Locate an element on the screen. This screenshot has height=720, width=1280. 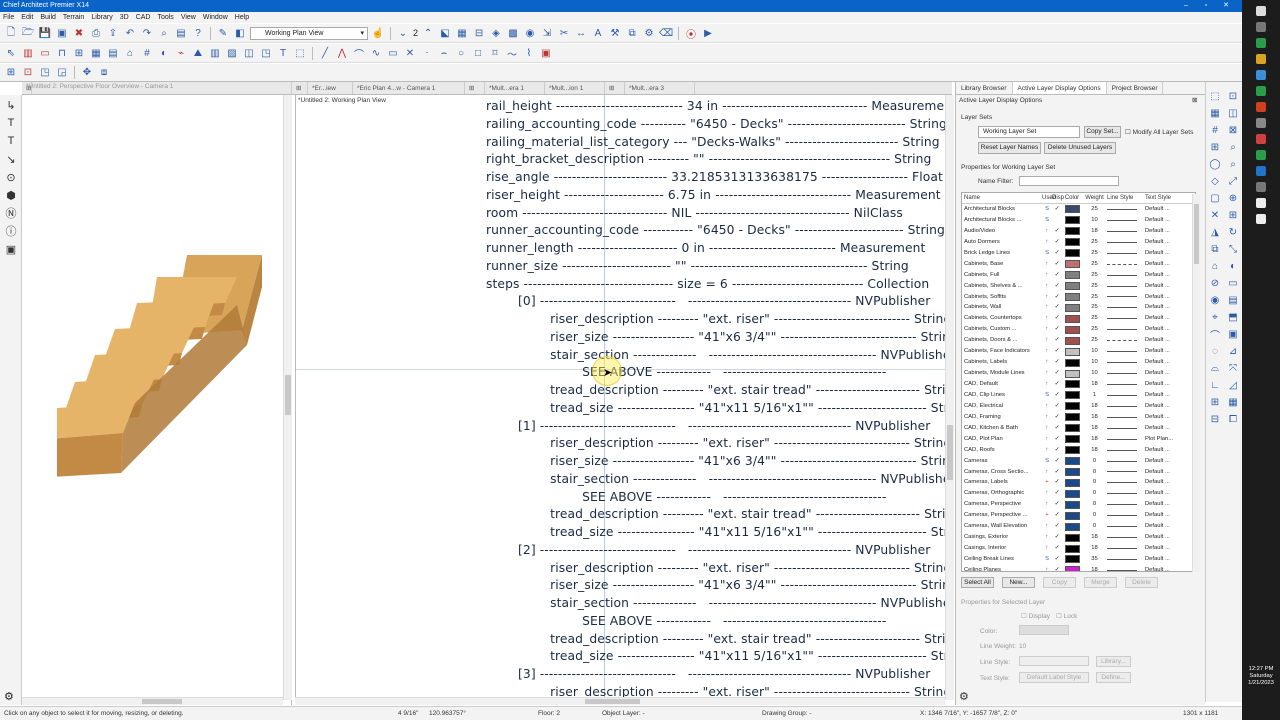
save-icon: 💾 is located at coordinates (45, 33).